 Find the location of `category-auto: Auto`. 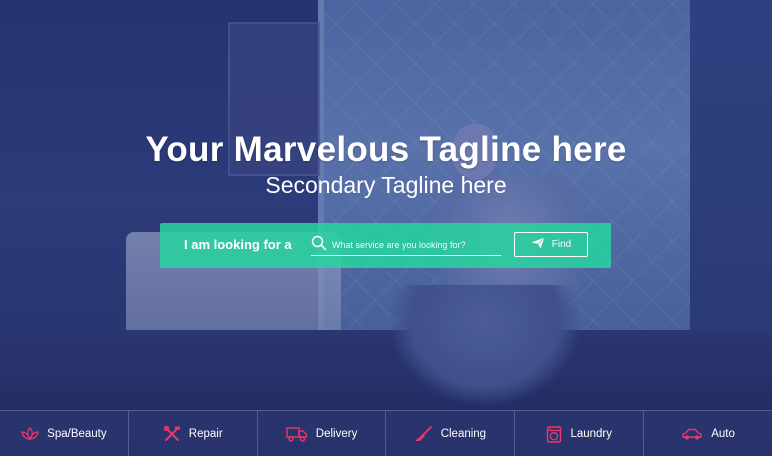

category-auto: Auto is located at coordinates (708, 433).